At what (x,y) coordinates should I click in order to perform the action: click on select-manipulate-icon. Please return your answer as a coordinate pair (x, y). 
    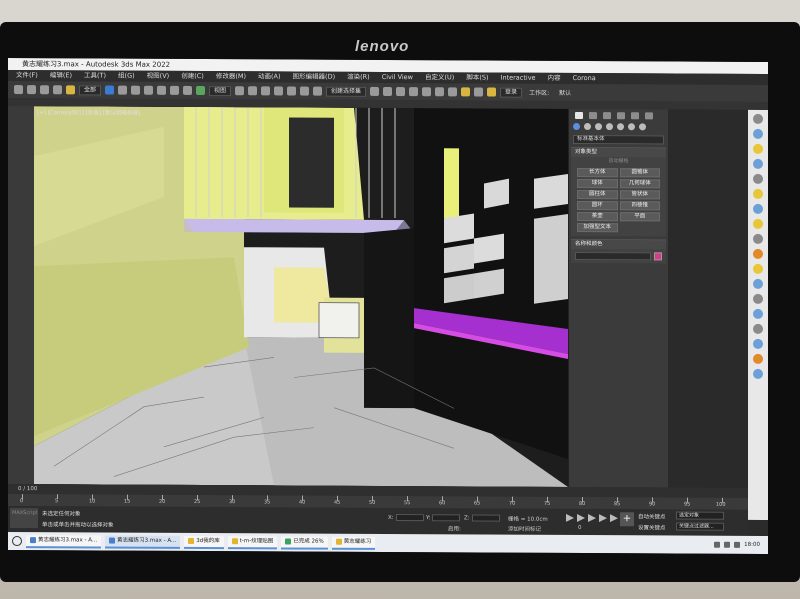
    Looking at the image, I should click on (253, 91).